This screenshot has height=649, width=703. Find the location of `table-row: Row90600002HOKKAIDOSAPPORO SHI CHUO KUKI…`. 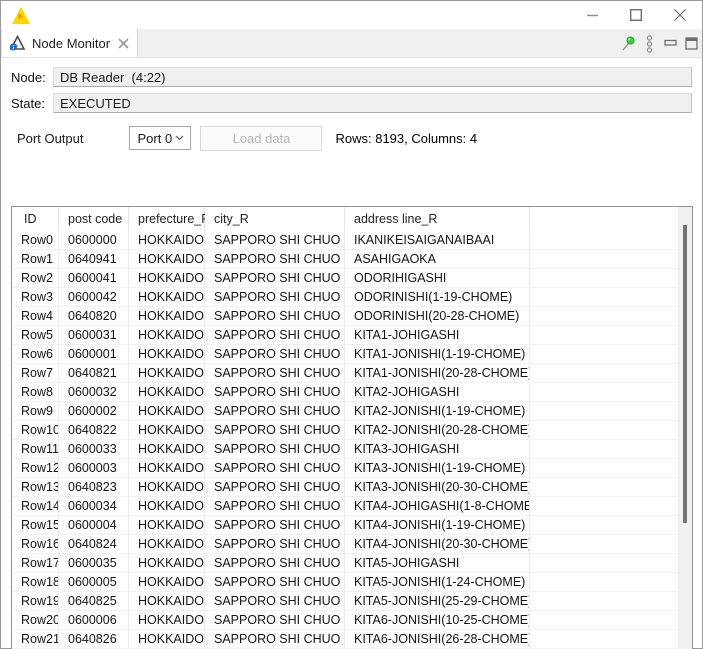

table-row: Row90600002HOKKAIDOSAPPORO SHI CHUO KUKI… is located at coordinates (352, 411).